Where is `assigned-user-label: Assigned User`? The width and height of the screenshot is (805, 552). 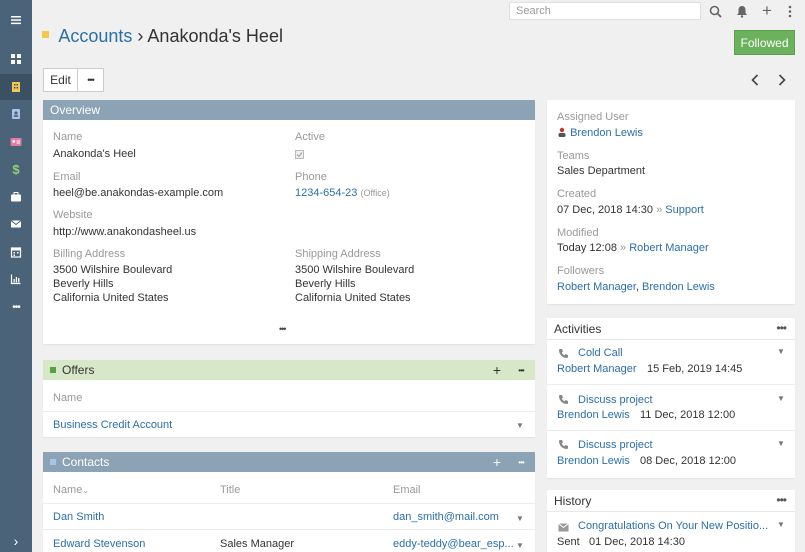 assigned-user-label: Assigned User is located at coordinates (593, 117).